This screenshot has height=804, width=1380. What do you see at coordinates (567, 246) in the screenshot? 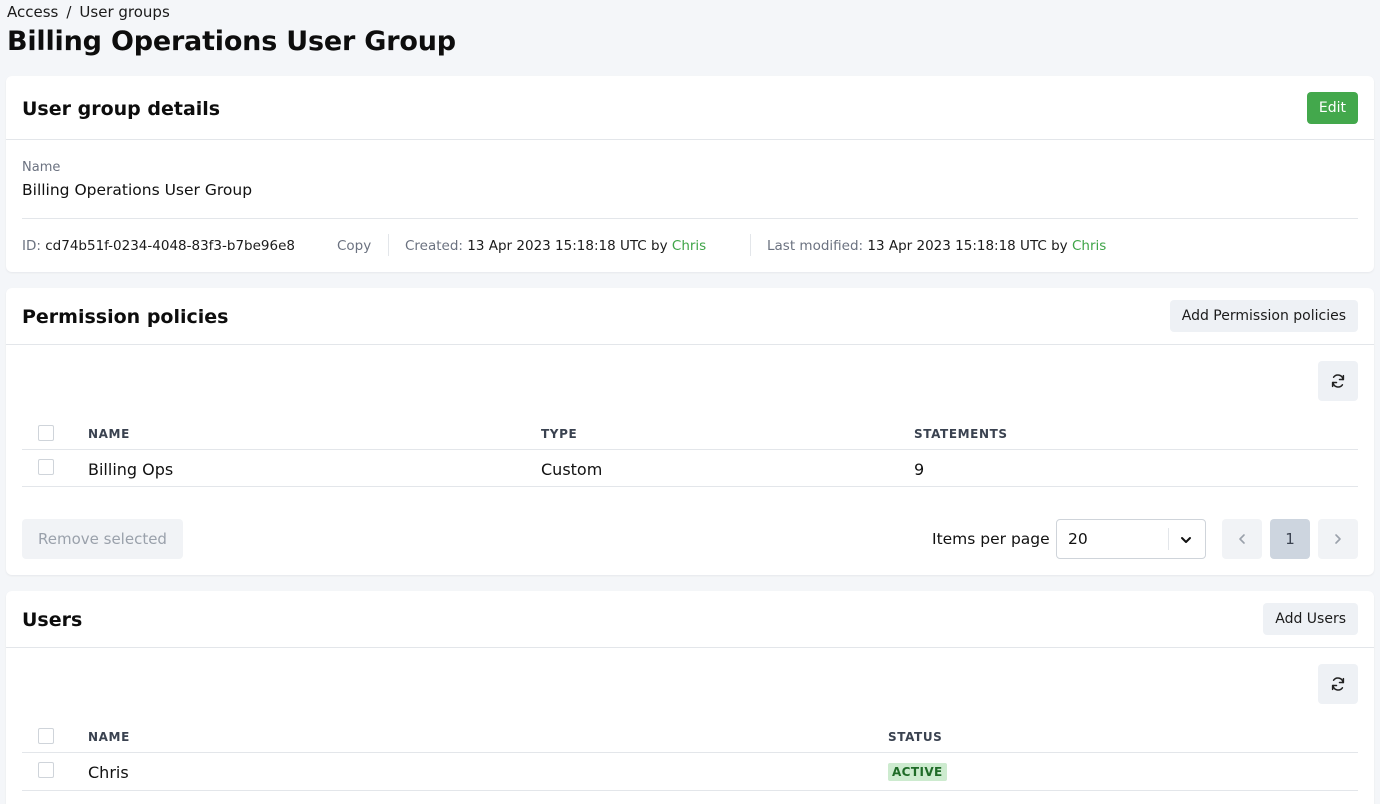
I see `created-value: 13 Apr 2023 15:18:18 UTC by` at bounding box center [567, 246].